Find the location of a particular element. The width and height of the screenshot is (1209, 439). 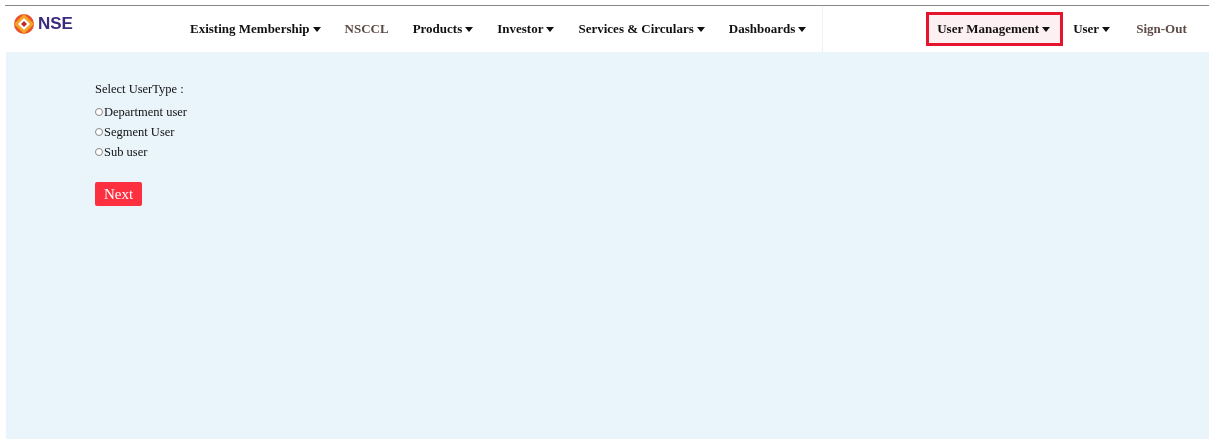

nav-menu-item: User Management is located at coordinates (995, 29).